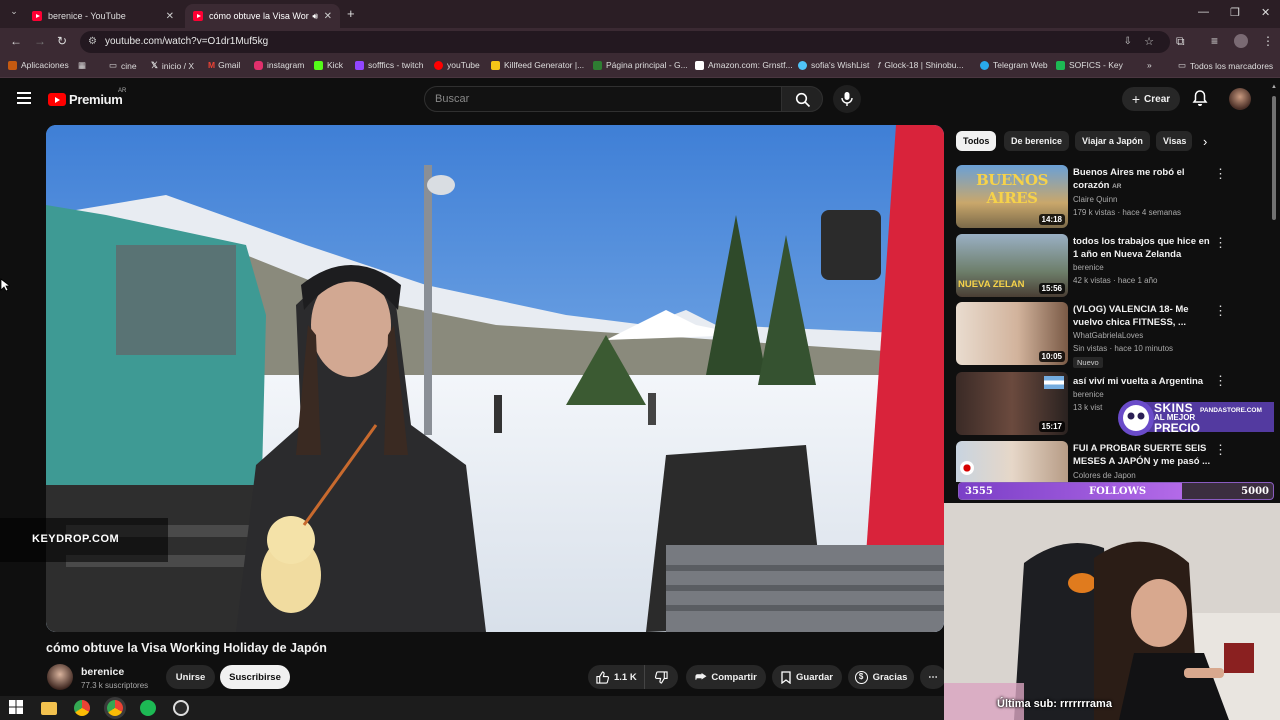  What do you see at coordinates (1235, 12) in the screenshot?
I see `restore-icon: ❐` at bounding box center [1235, 12].